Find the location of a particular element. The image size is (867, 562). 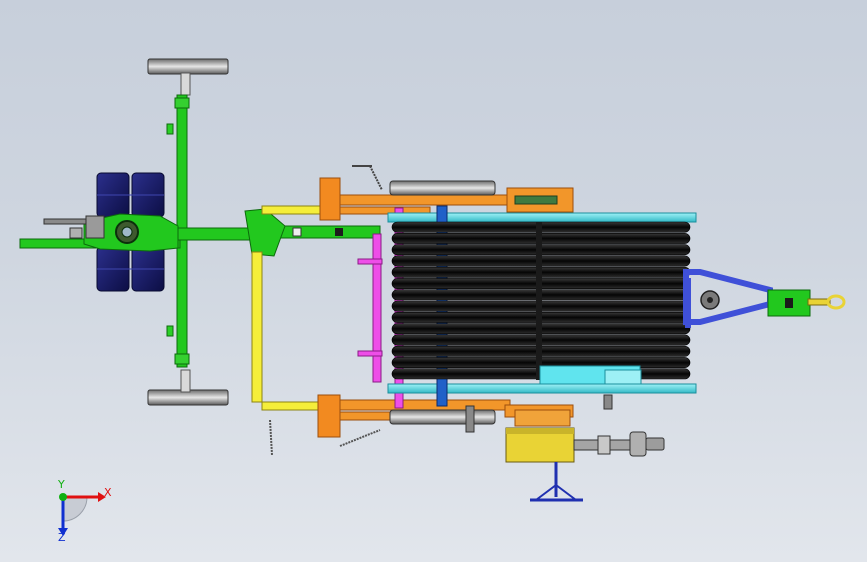

drum-divider is located at coordinates (539, 301).